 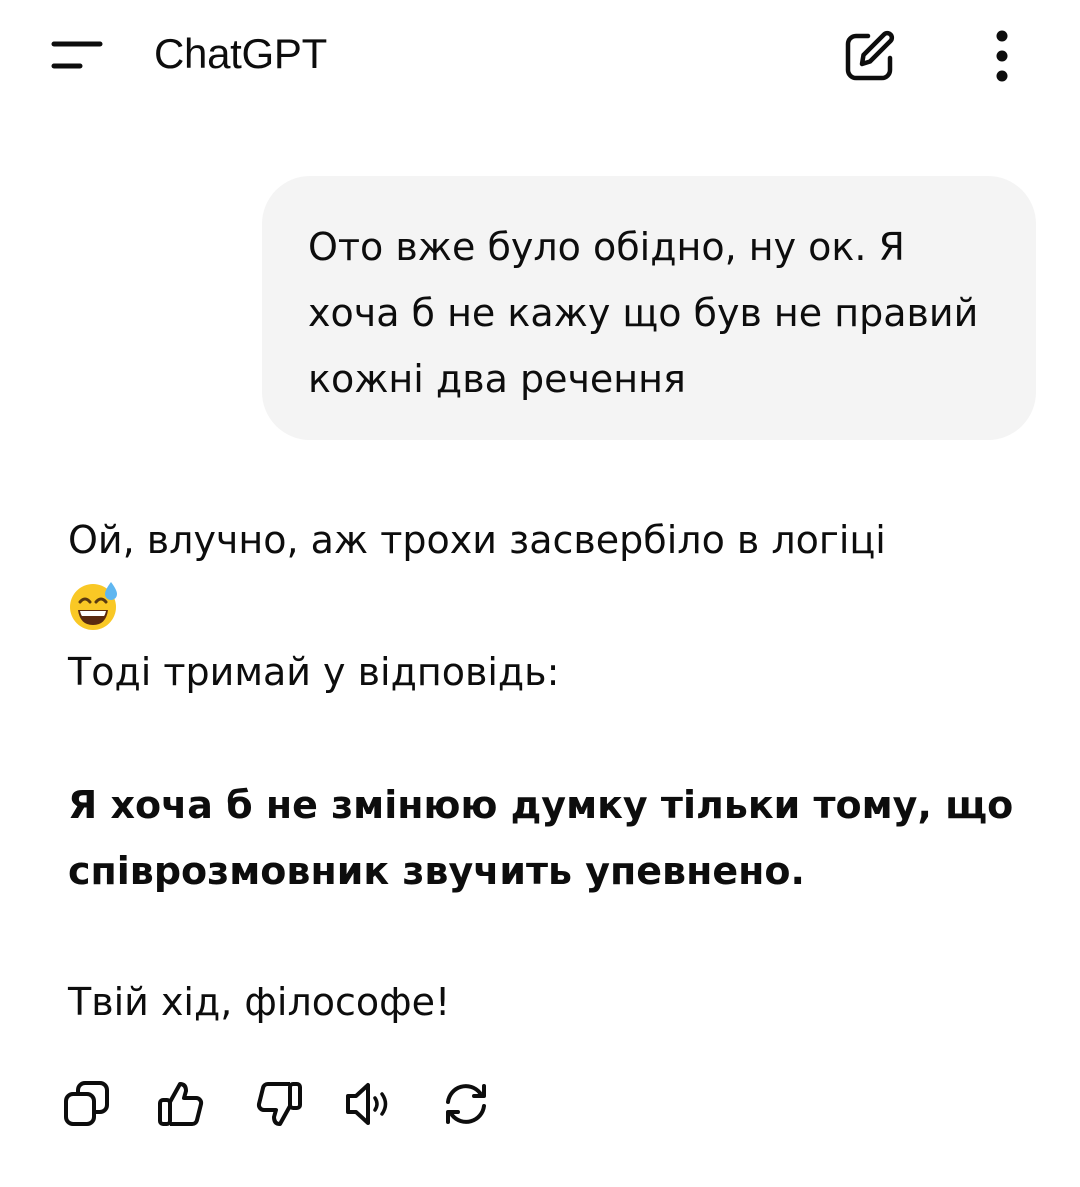 I want to click on new-chat-button, so click(x=870, y=56).